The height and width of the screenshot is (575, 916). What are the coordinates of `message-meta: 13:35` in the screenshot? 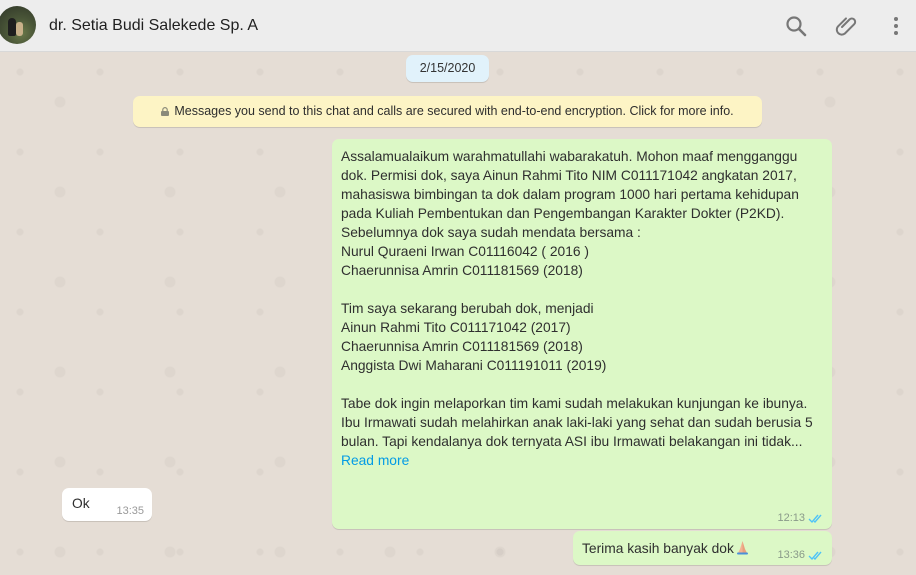 It's located at (130, 511).